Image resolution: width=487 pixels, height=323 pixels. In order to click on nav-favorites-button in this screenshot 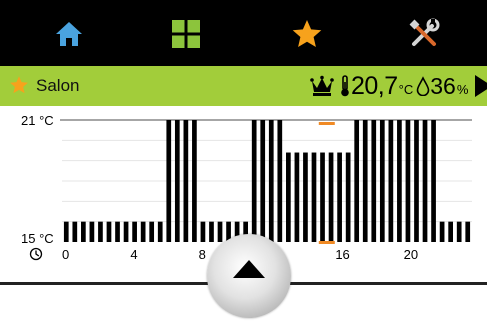, I will do `click(307, 34)`.